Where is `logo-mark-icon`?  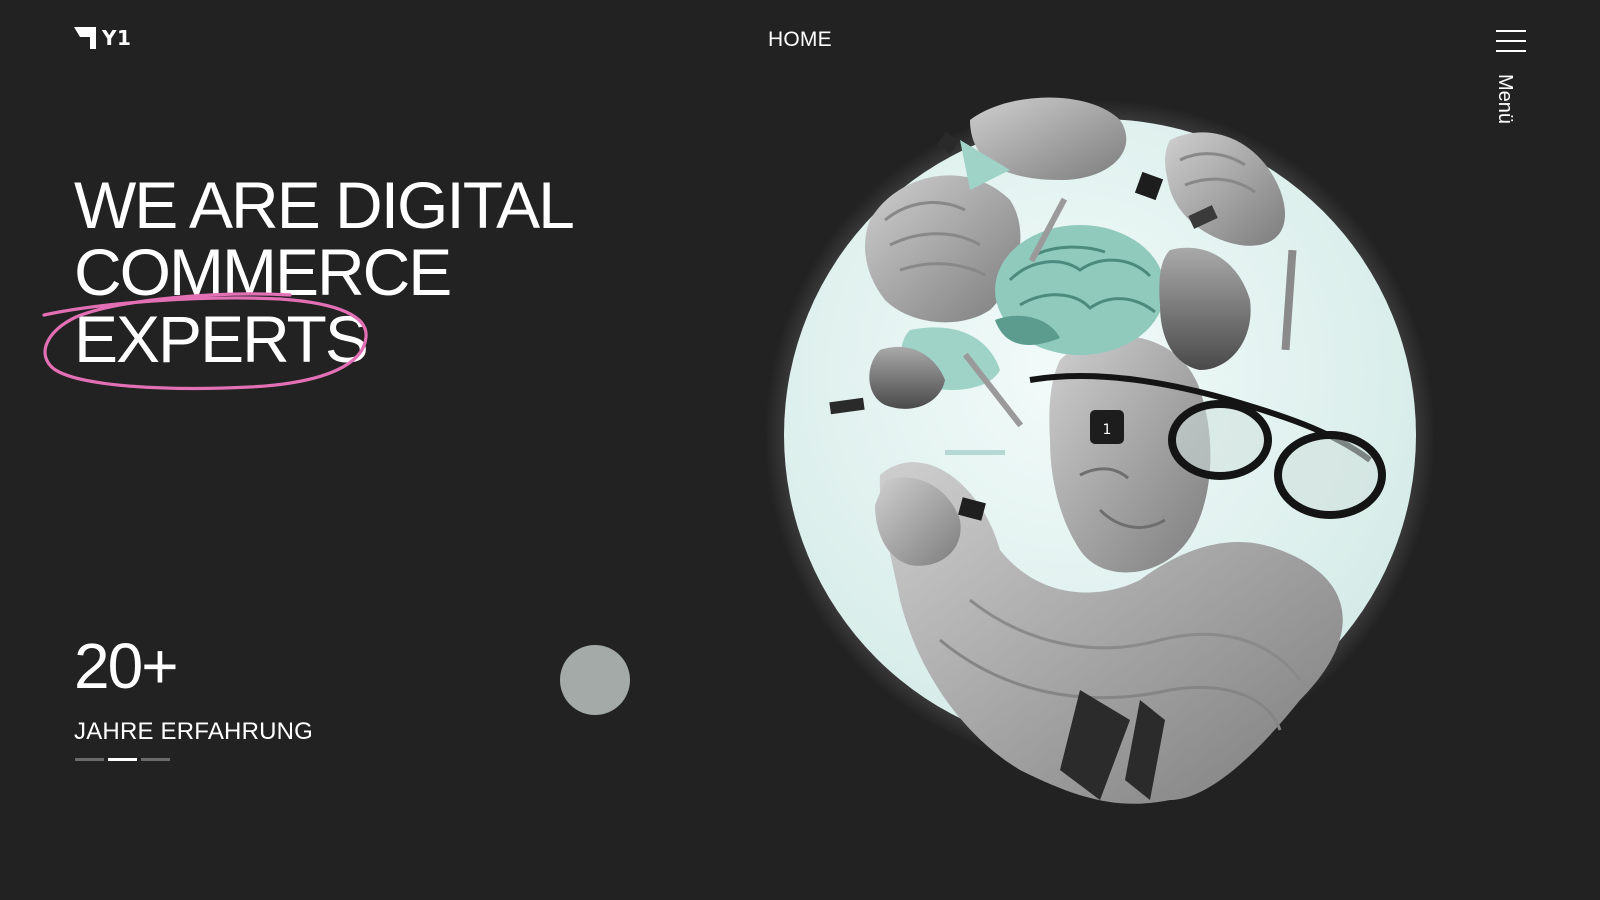
logo-mark-icon is located at coordinates (85, 38).